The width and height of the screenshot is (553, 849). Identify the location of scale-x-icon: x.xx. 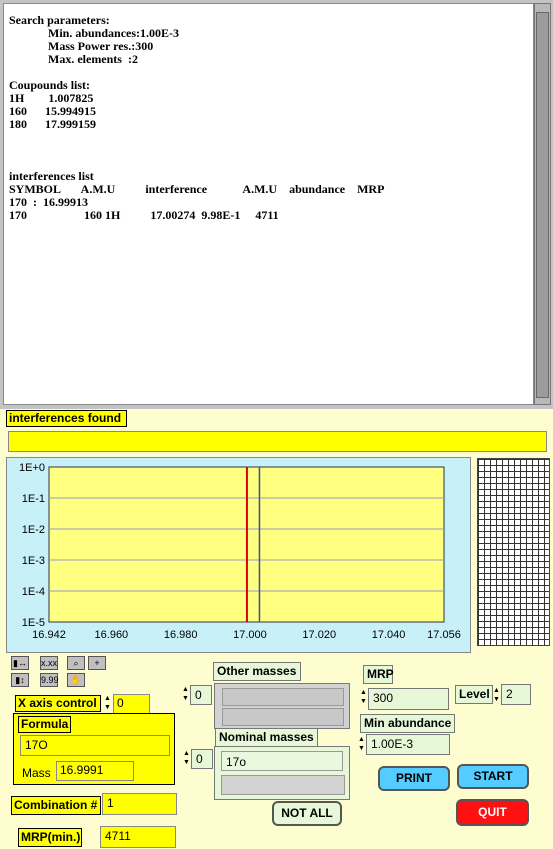
(49, 663).